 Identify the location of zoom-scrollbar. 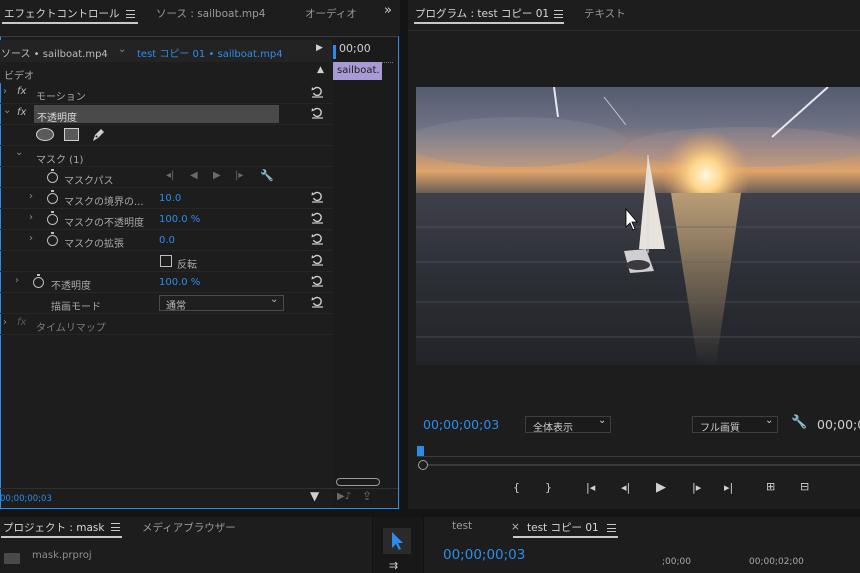
(358, 482).